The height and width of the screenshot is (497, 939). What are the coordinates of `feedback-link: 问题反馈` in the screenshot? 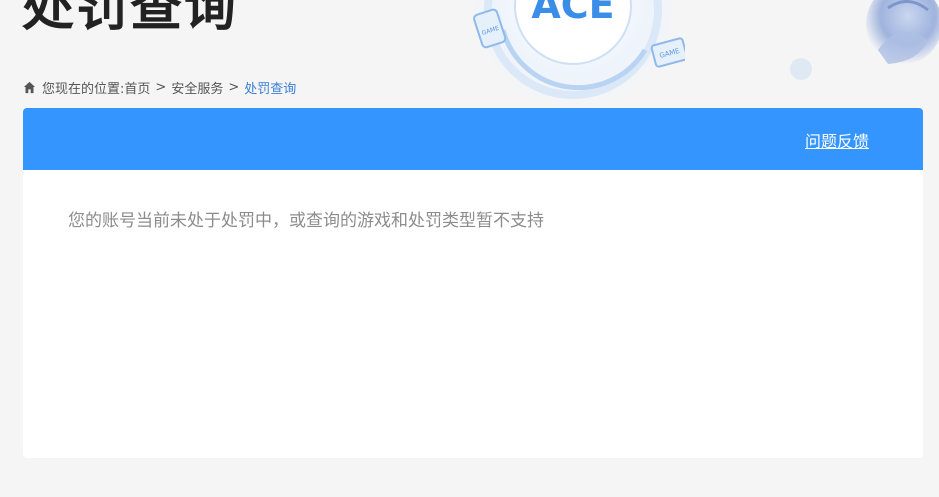 It's located at (837, 140).